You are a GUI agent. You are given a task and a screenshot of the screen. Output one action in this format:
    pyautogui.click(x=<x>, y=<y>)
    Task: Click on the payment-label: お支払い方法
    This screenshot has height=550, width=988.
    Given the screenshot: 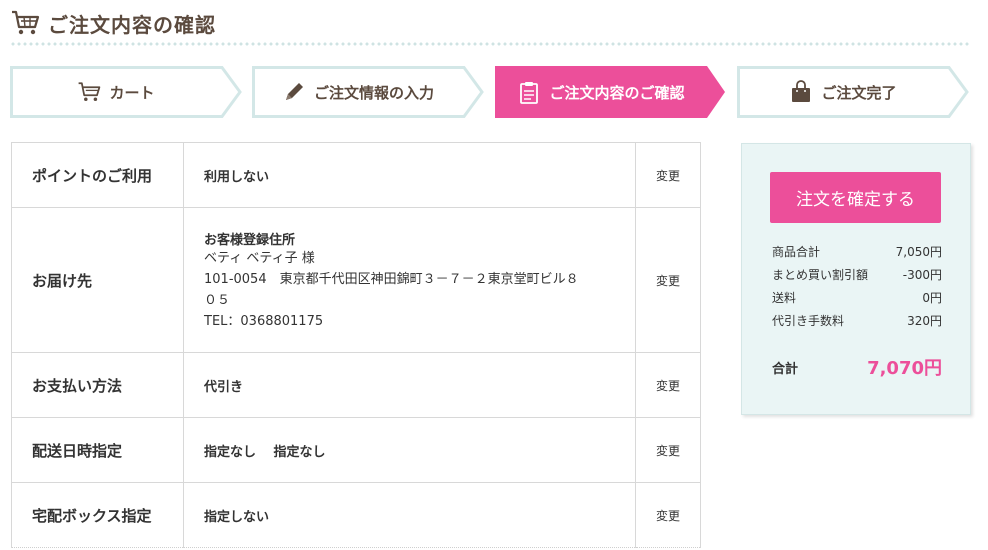 What is the action you would take?
    pyautogui.click(x=97, y=385)
    